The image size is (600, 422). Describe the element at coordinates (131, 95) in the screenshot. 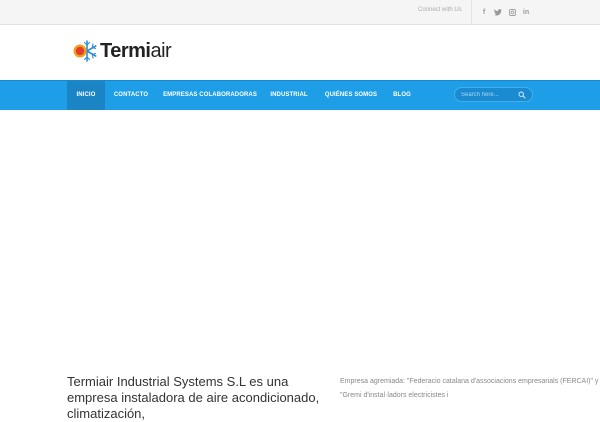

I see `nav-item-contacto: CONTACTO` at that location.